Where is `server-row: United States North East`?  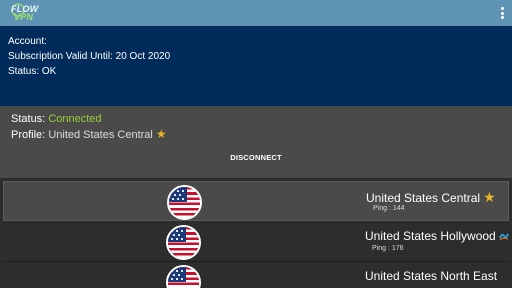 server-row: United States North East is located at coordinates (256, 275).